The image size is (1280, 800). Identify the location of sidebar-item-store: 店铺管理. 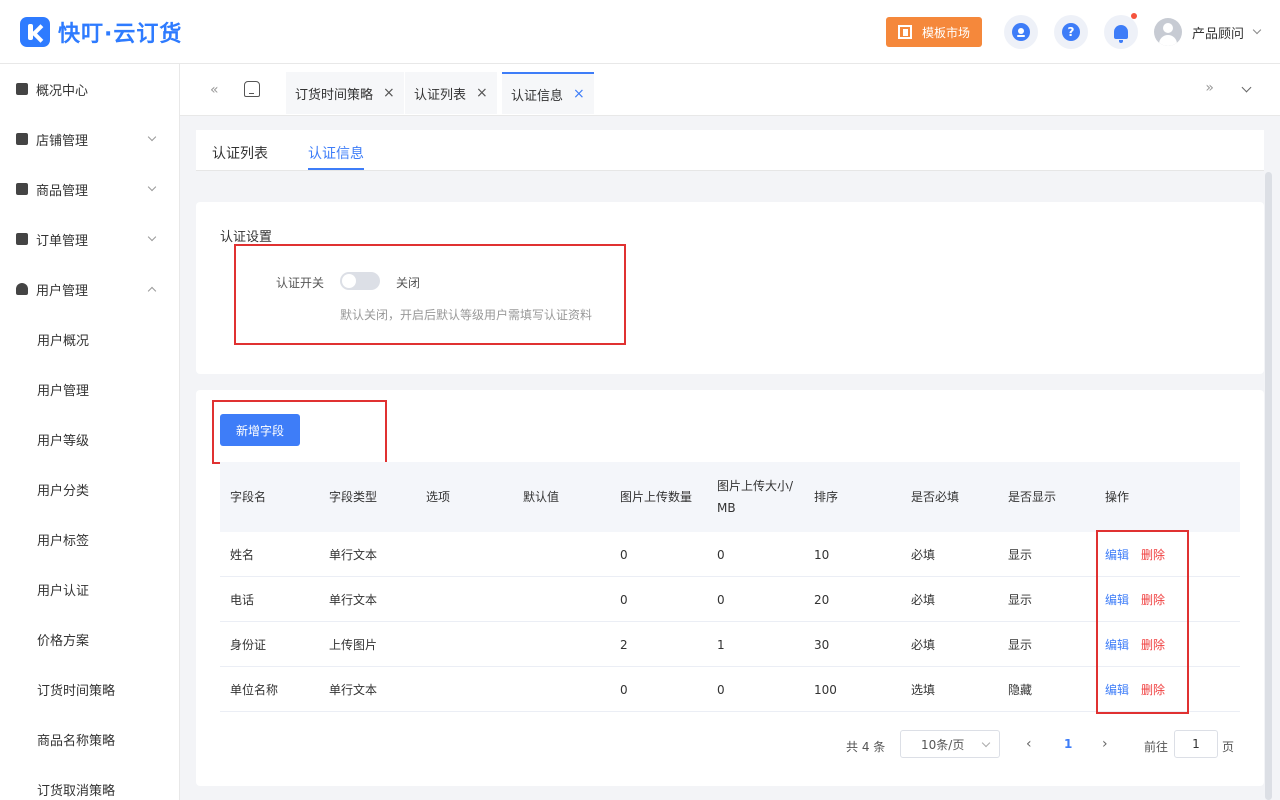
(89, 139).